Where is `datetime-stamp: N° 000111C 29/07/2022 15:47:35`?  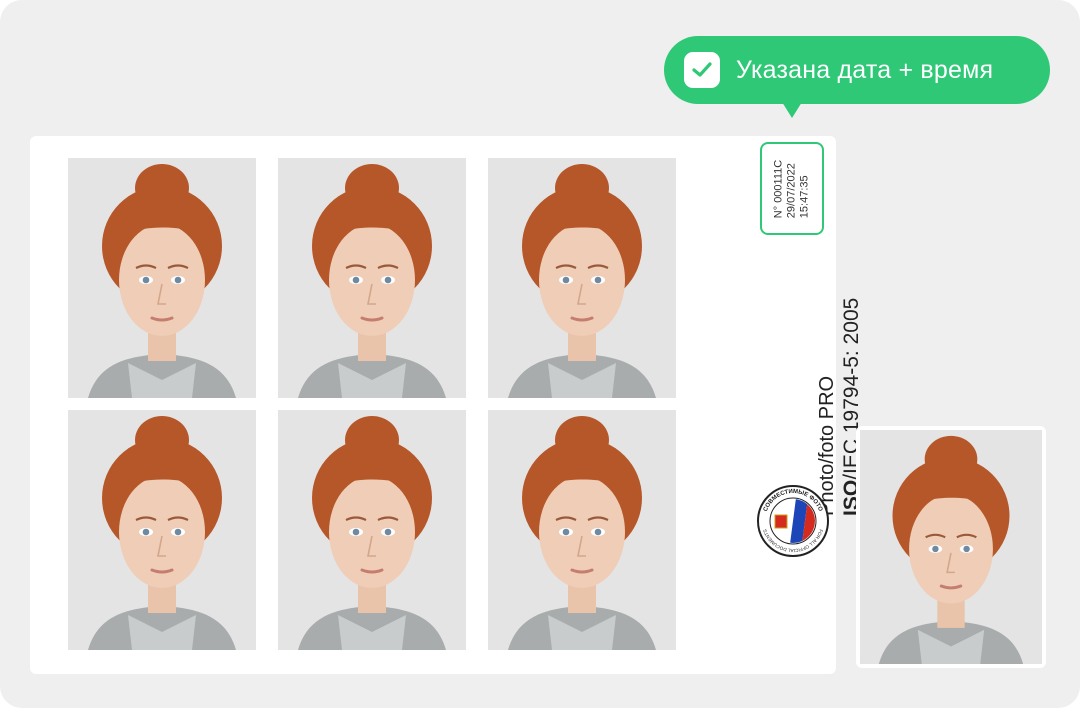 datetime-stamp: N° 000111C 29/07/2022 15:47:35 is located at coordinates (792, 188).